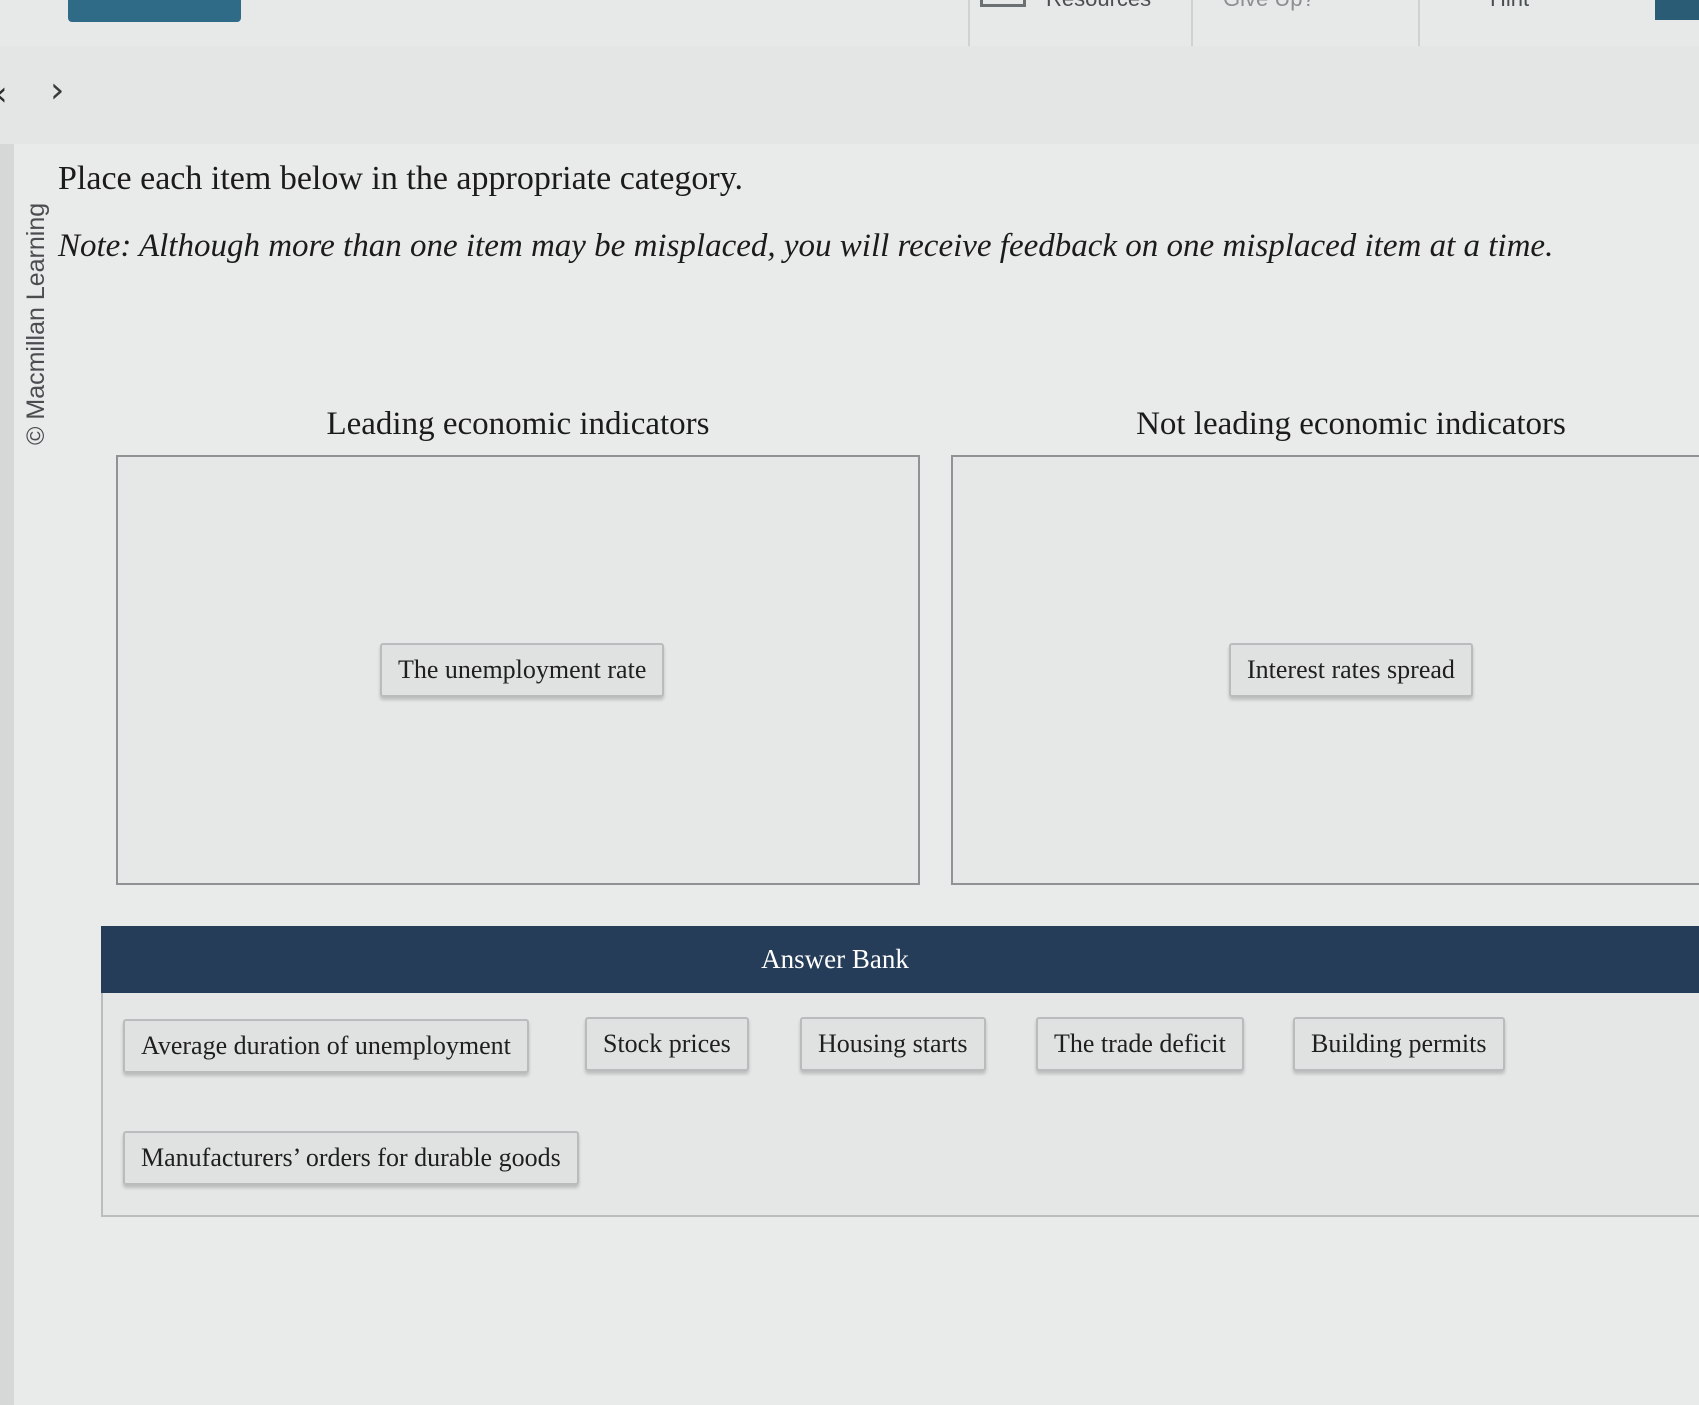  Describe the element at coordinates (1509, 6) in the screenshot. I see `hint-label: Hint` at that location.